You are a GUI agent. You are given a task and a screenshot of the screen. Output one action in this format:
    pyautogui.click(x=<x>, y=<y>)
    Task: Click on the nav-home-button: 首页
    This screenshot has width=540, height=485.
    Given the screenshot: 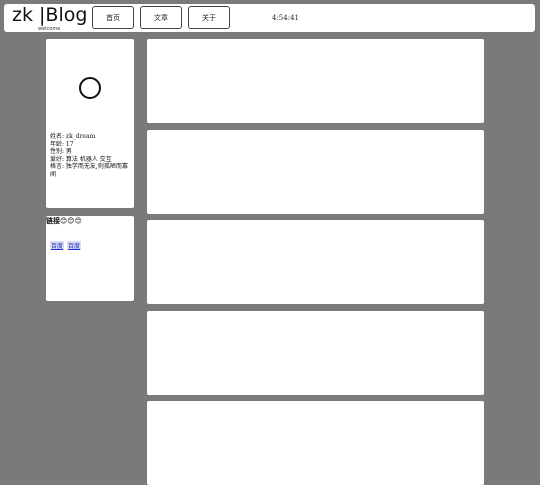 What is the action you would take?
    pyautogui.click(x=113, y=17)
    